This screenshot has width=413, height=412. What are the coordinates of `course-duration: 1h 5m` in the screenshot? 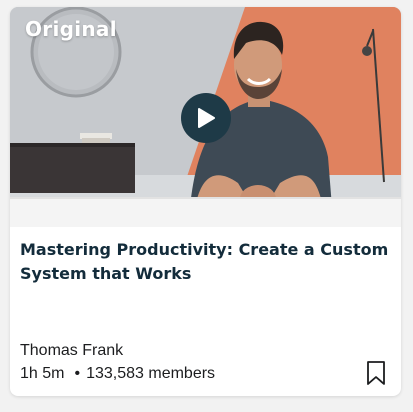 It's located at (42, 373).